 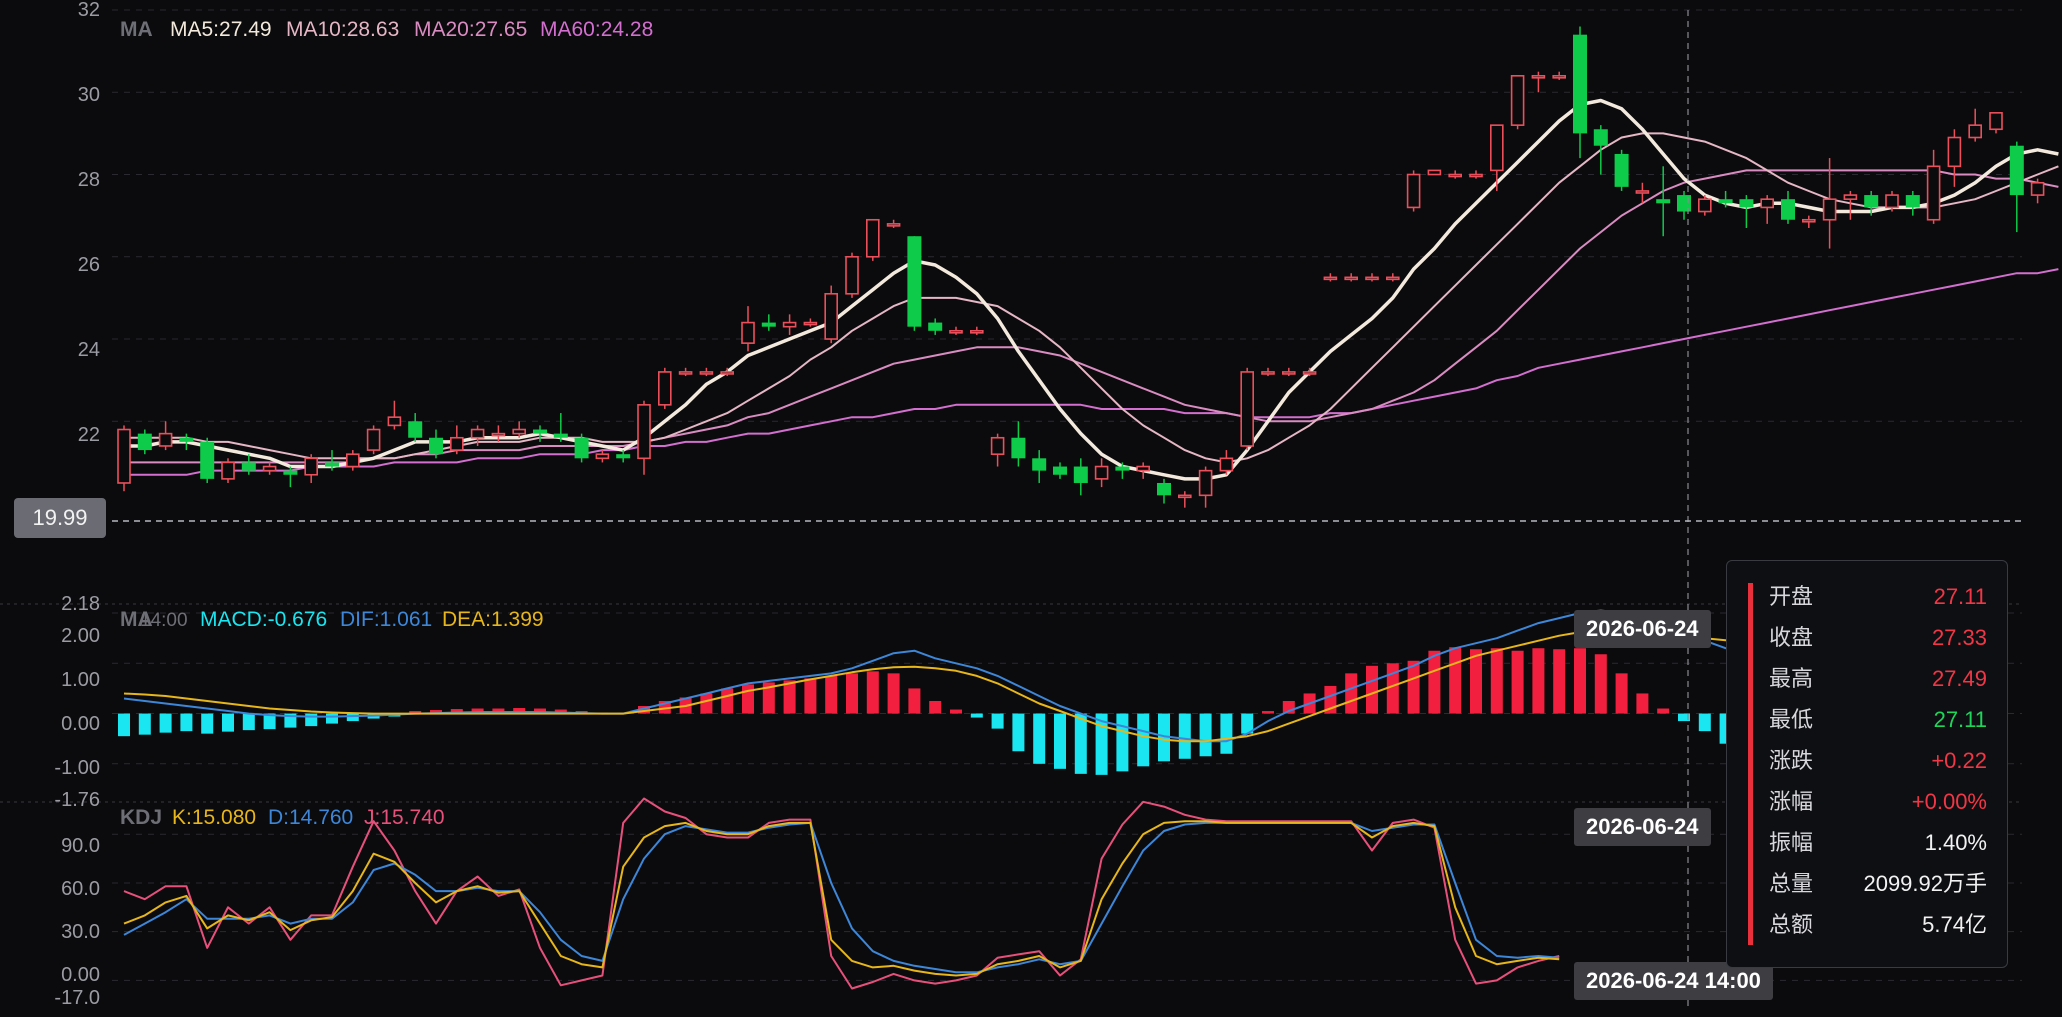 I want to click on kdj-axis-label: 90.0, so click(x=80, y=846).